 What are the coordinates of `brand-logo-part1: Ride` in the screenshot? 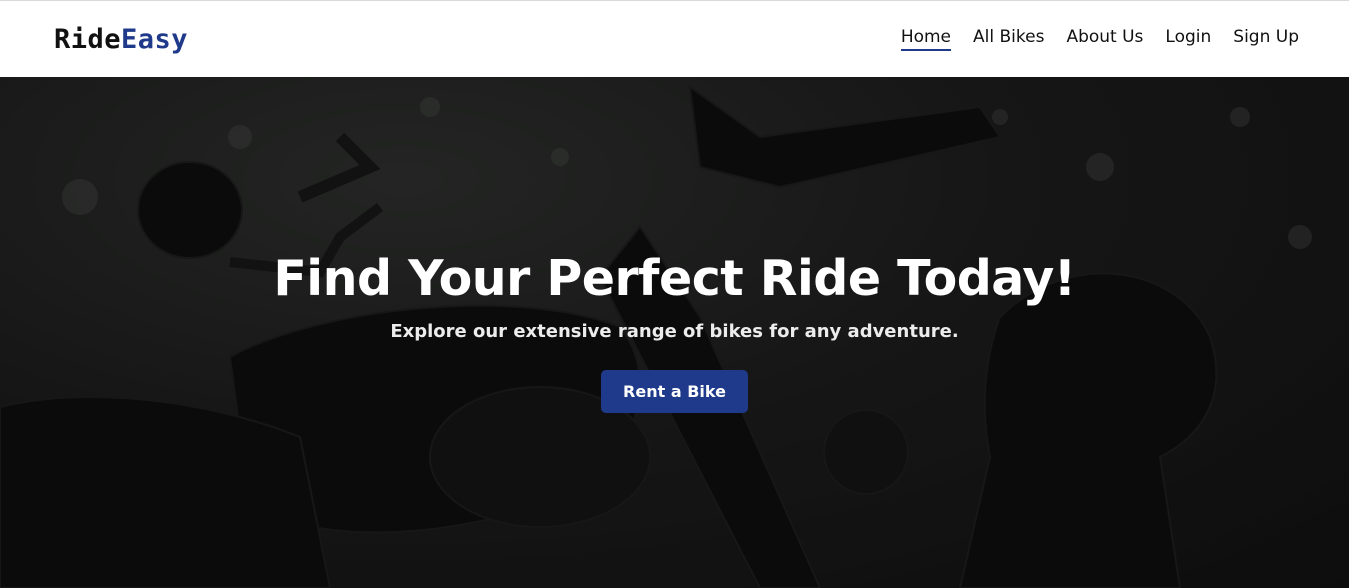 It's located at (88, 39).